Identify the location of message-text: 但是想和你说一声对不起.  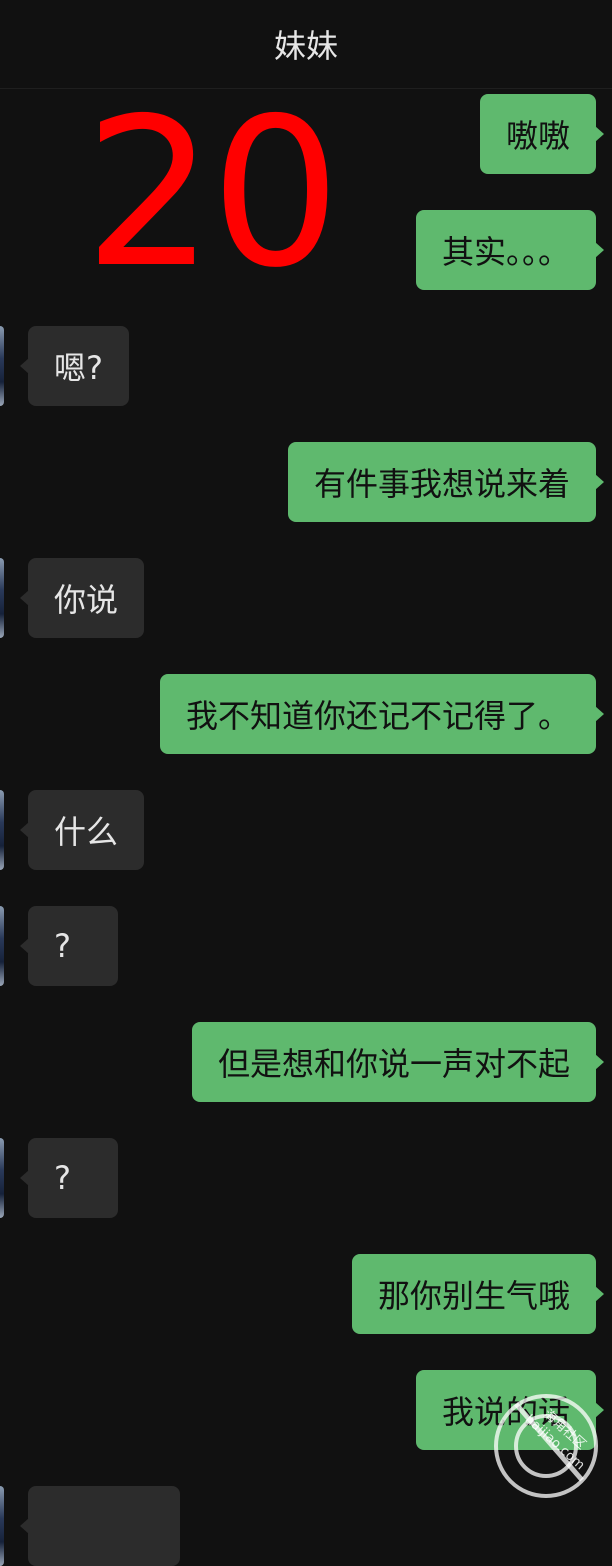
(393, 1064).